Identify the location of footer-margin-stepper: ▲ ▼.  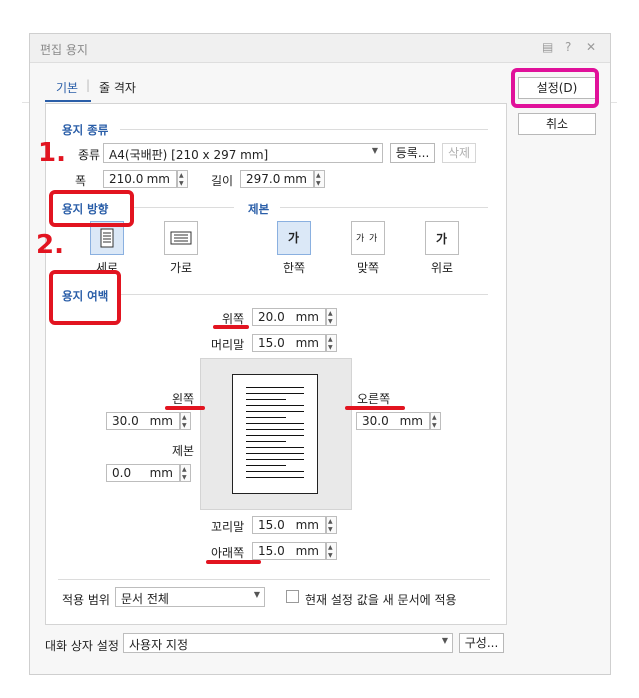
(331, 525).